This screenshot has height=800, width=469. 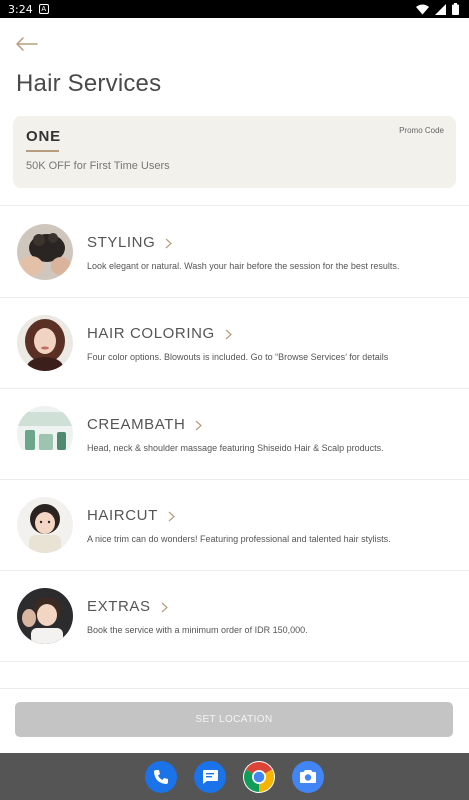 I want to click on styling-avatar, so click(x=45, y=252).